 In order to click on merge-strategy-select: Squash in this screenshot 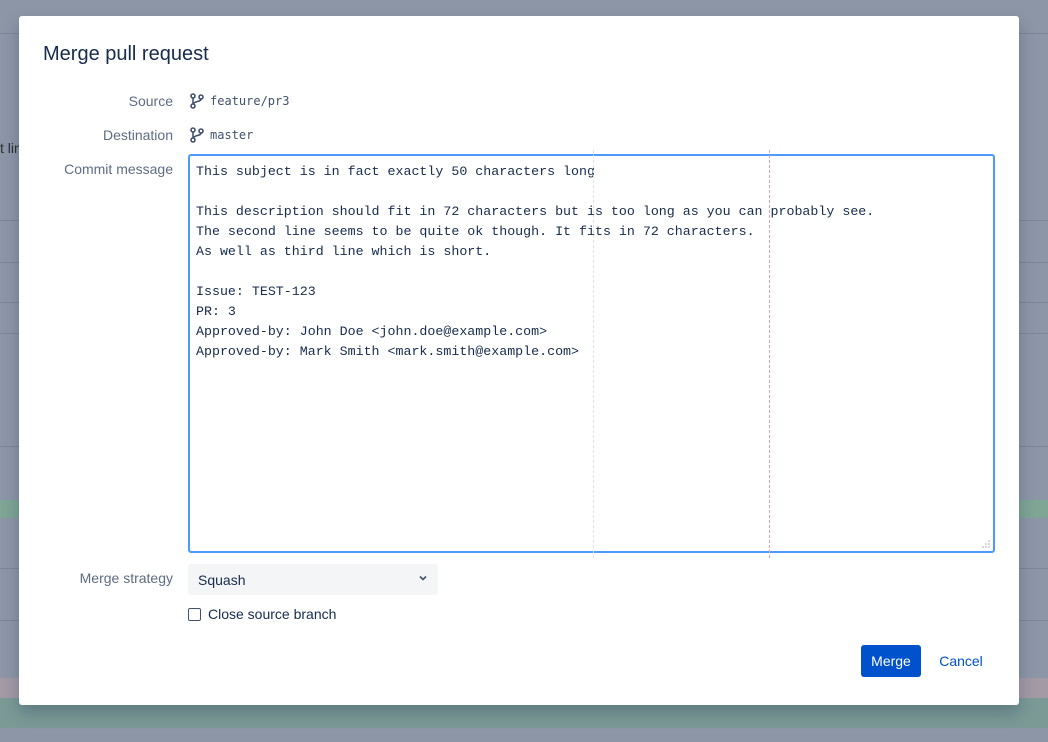, I will do `click(313, 579)`.